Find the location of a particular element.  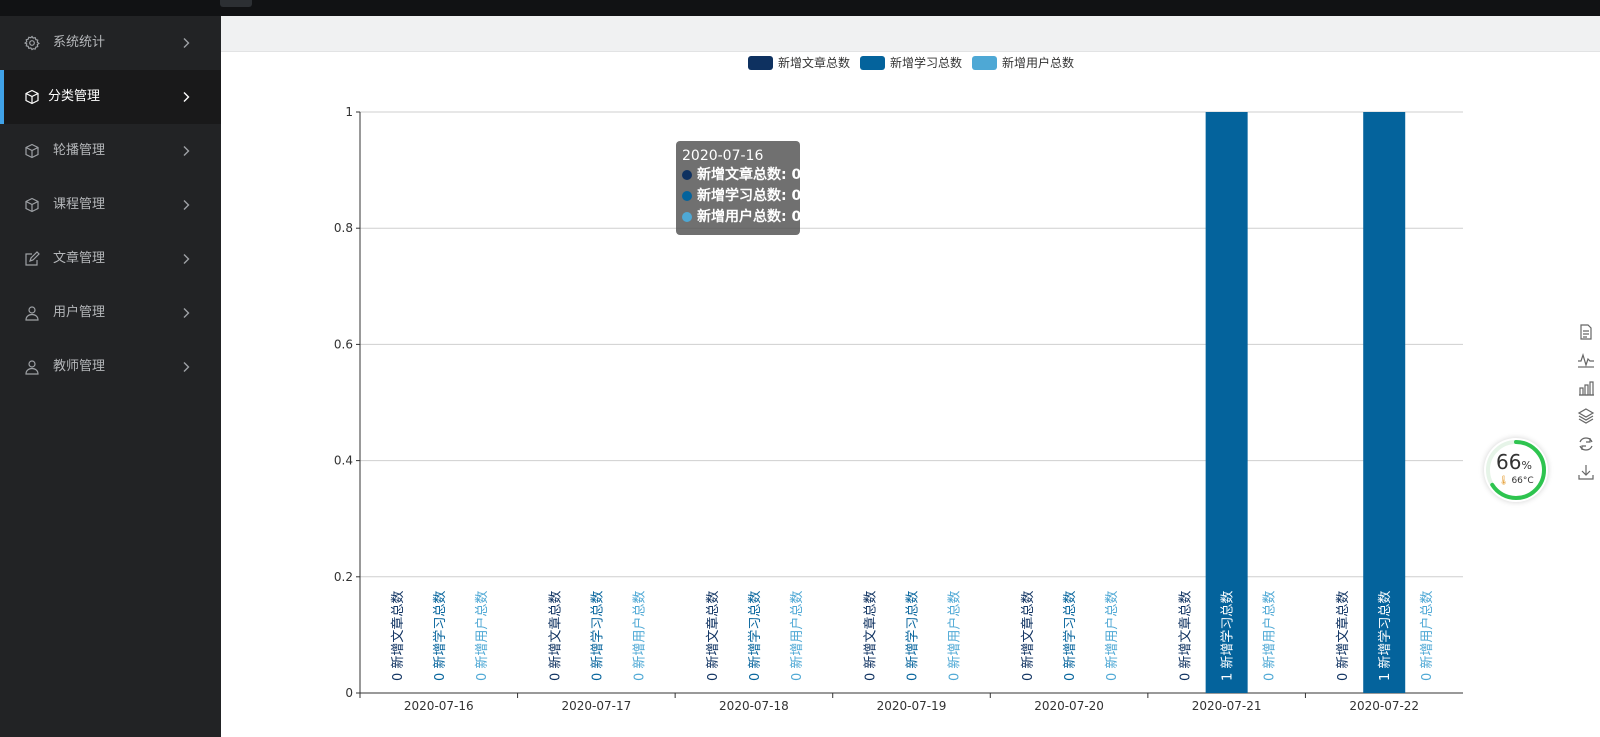

download-icon is located at coordinates (1586, 472).